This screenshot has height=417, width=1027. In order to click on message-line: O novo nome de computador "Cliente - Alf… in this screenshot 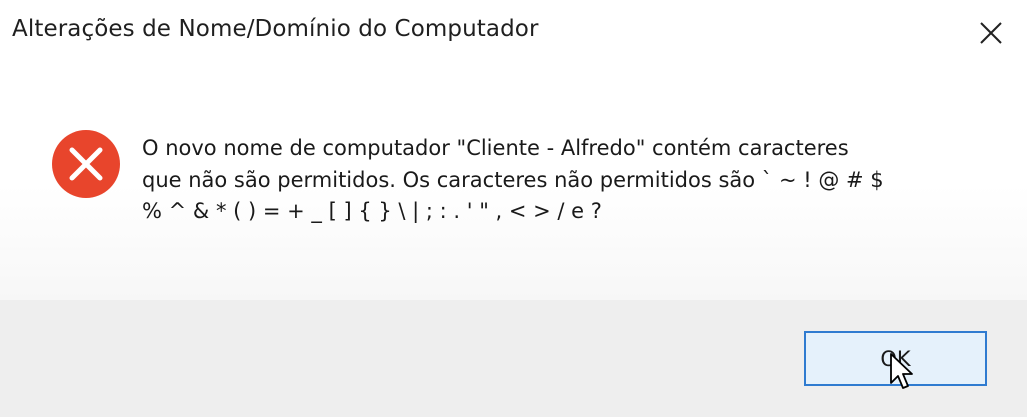, I will do `click(495, 148)`.